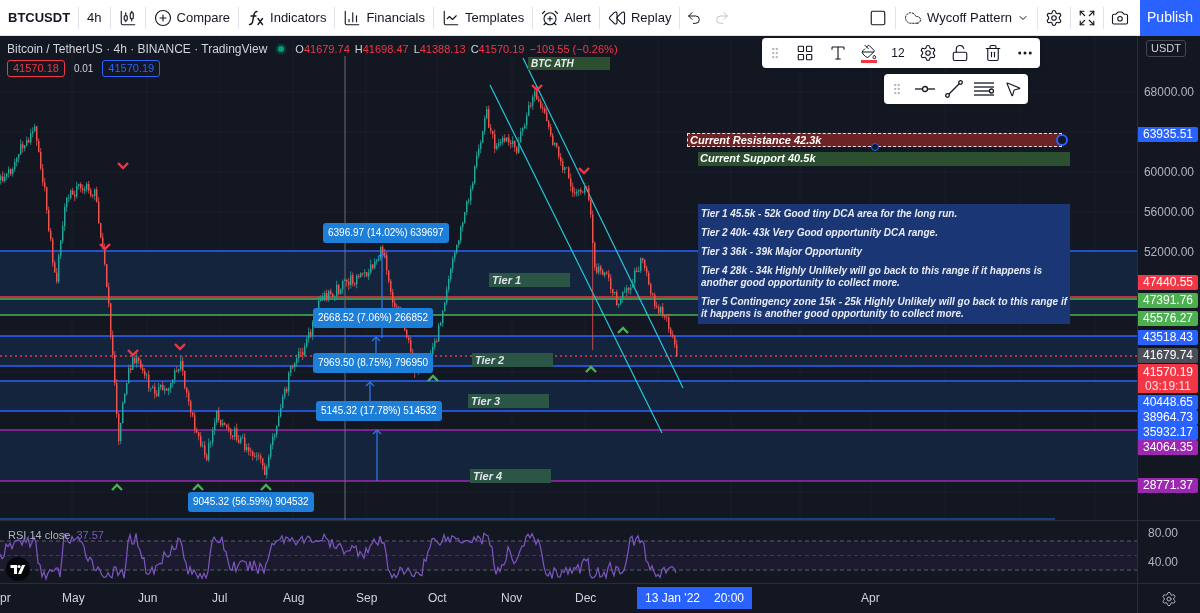  What do you see at coordinates (36, 68) in the screenshot?
I see `sell-price-button: 41570.18` at bounding box center [36, 68].